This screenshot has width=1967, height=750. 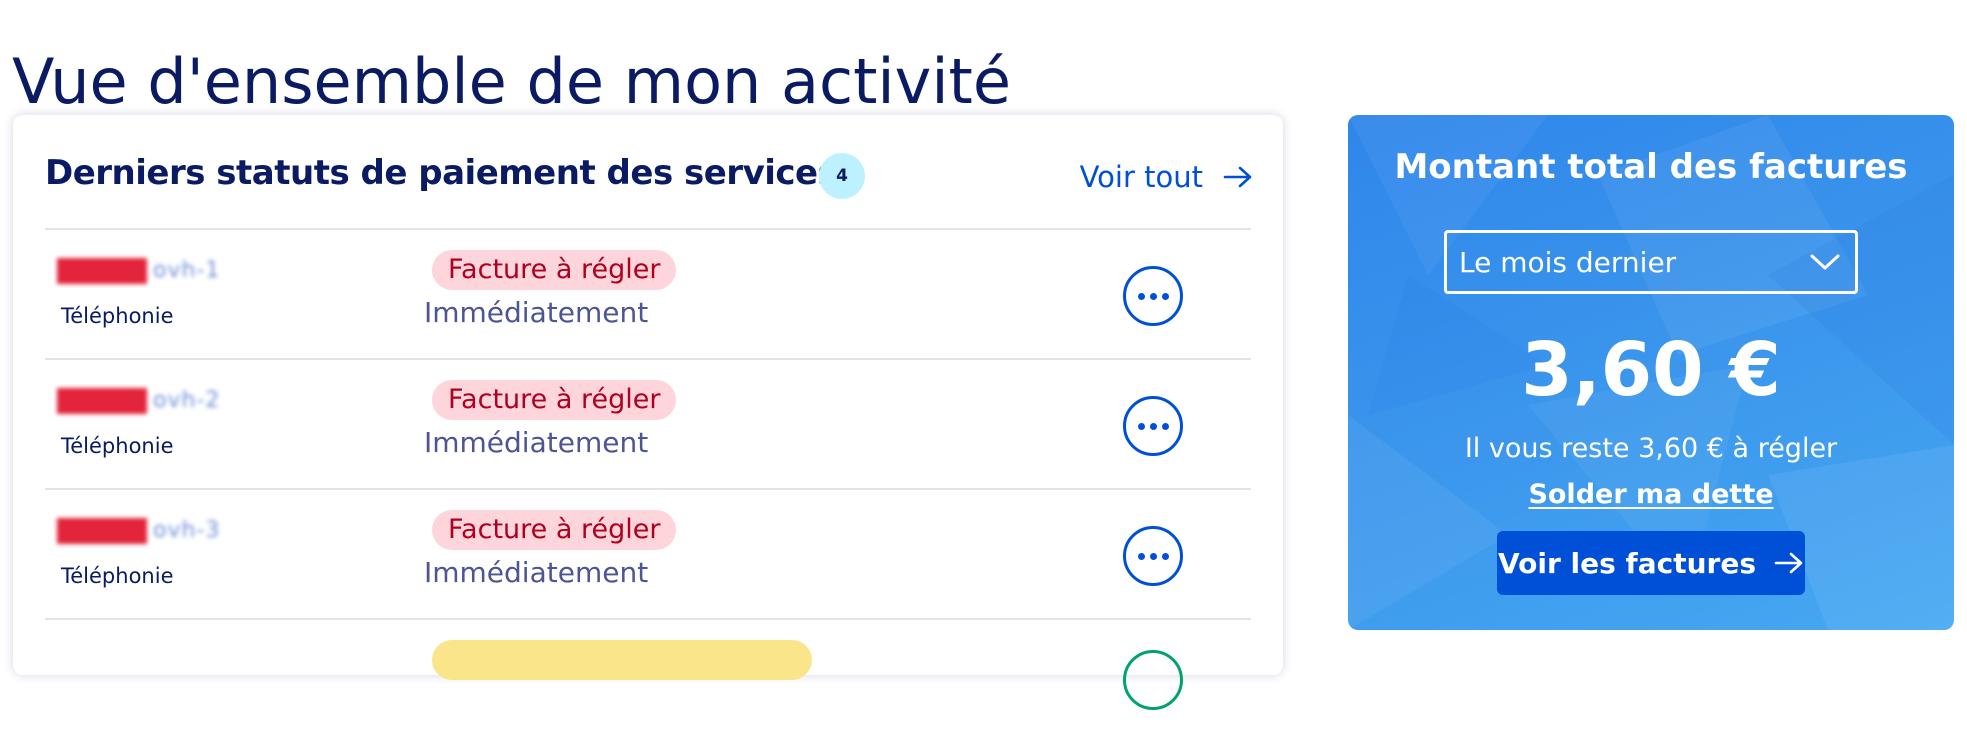 I want to click on period-select: Le mois dernier, so click(x=1651, y=262).